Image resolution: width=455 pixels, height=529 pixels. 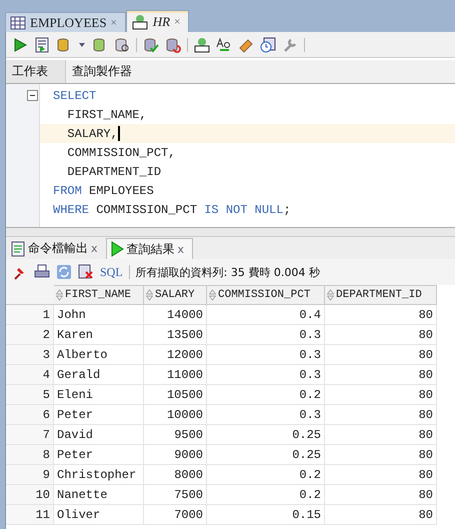 What do you see at coordinates (30, 495) in the screenshot?
I see `row-number: 10` at bounding box center [30, 495].